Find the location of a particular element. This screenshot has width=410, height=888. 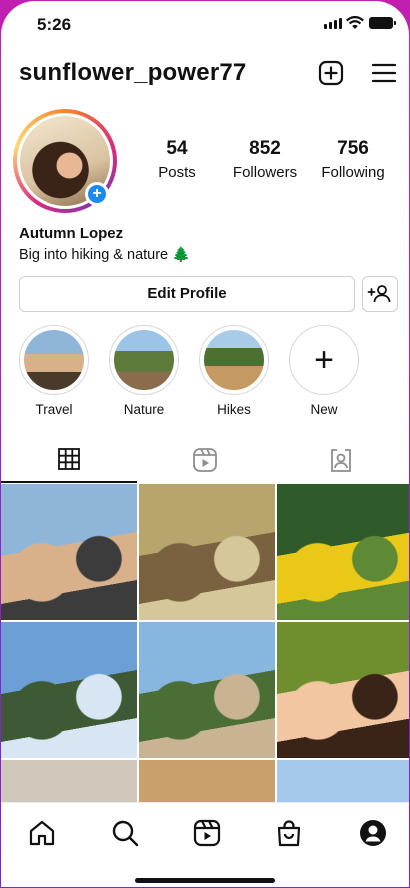

highlight-label: Nature is located at coordinates (144, 409).